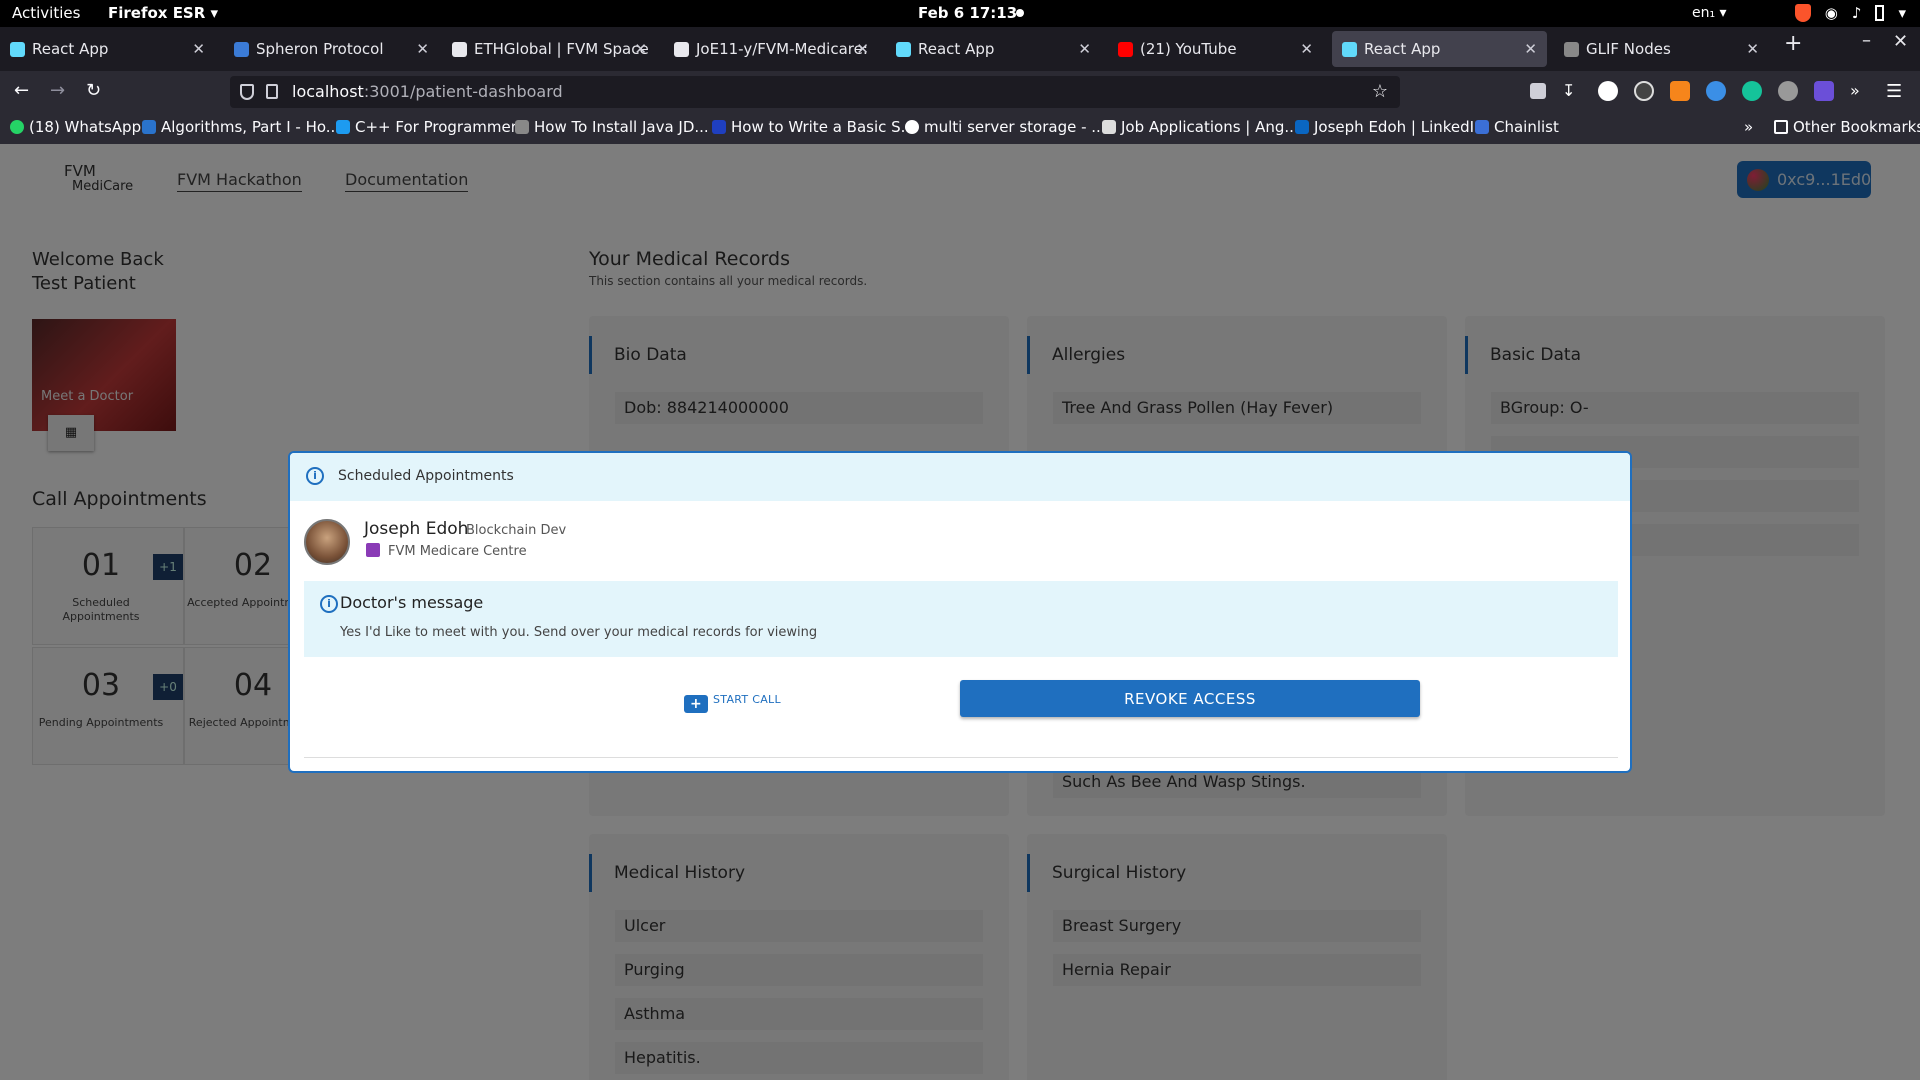 This screenshot has height=1080, width=1920. What do you see at coordinates (961, 619) in the screenshot?
I see `doctor-message-box: i` at bounding box center [961, 619].